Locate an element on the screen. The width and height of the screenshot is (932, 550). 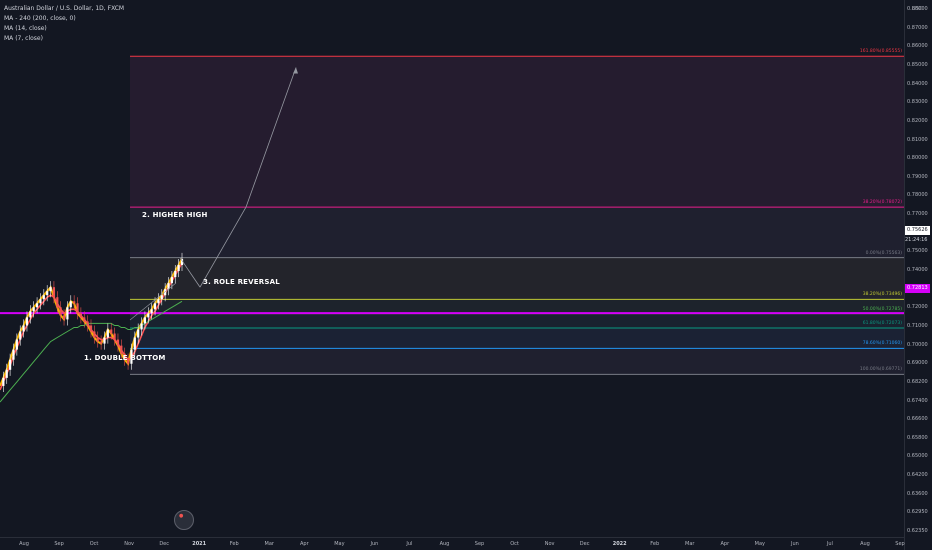
fib-level-label: 161.80%(0.85555) is located at coordinates (880, 52).